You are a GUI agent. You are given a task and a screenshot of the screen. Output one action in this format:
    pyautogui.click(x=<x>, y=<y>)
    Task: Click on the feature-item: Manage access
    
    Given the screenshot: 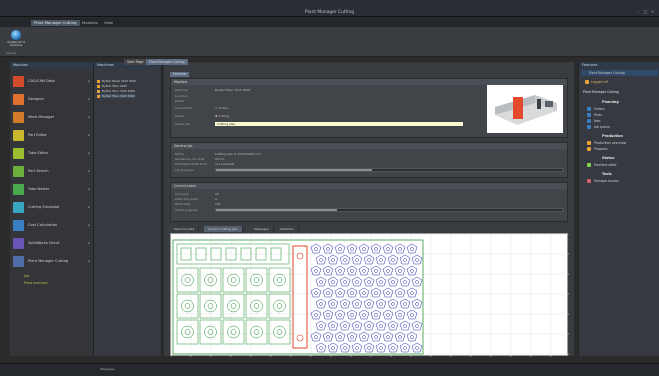 What is the action you would take?
    pyautogui.click(x=606, y=181)
    